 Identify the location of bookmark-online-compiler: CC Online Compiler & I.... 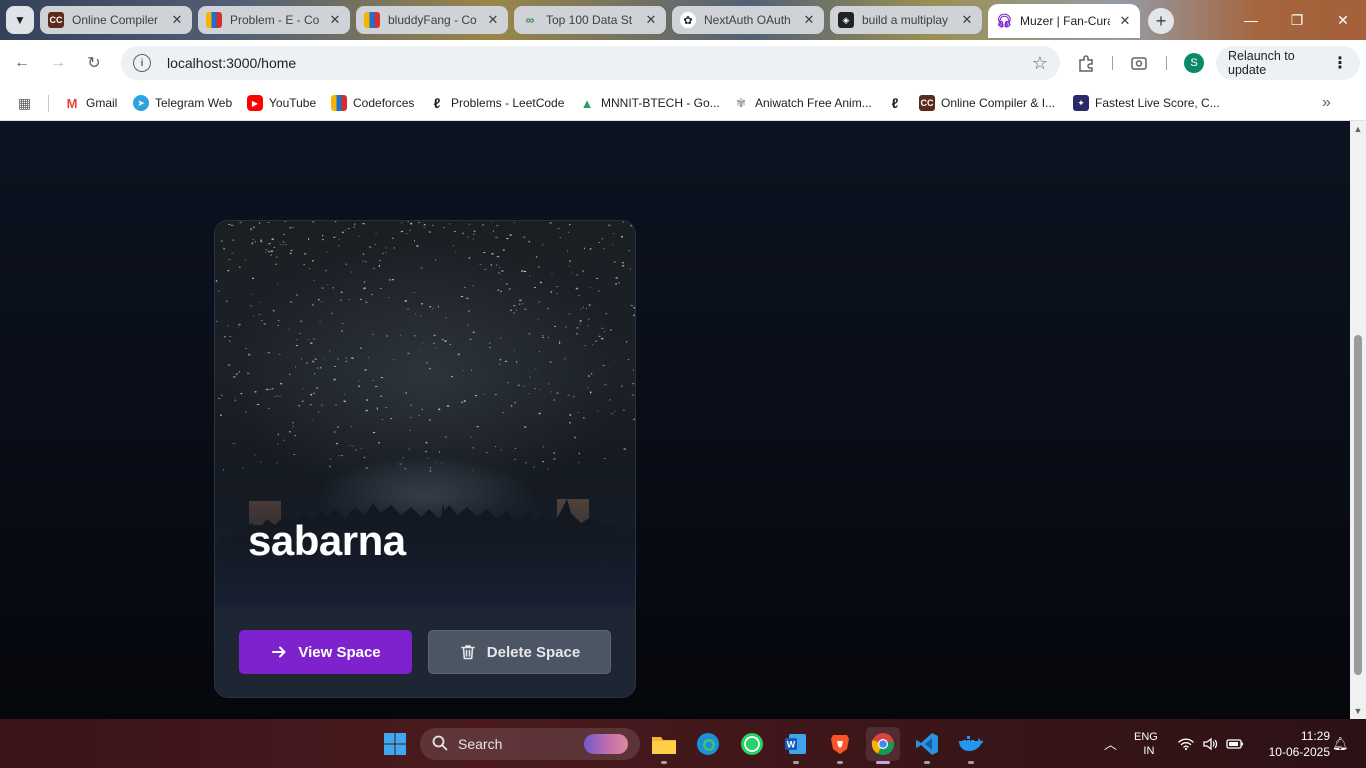
(987, 103).